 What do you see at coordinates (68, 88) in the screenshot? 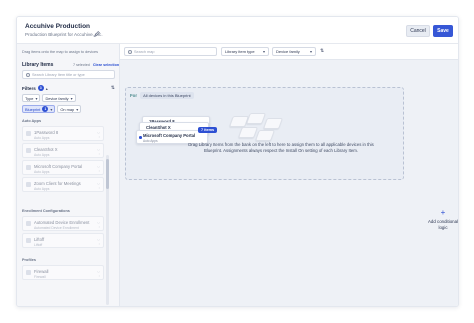
I see `filters-row: Filters 3 ▴ ⇅` at bounding box center [68, 88].